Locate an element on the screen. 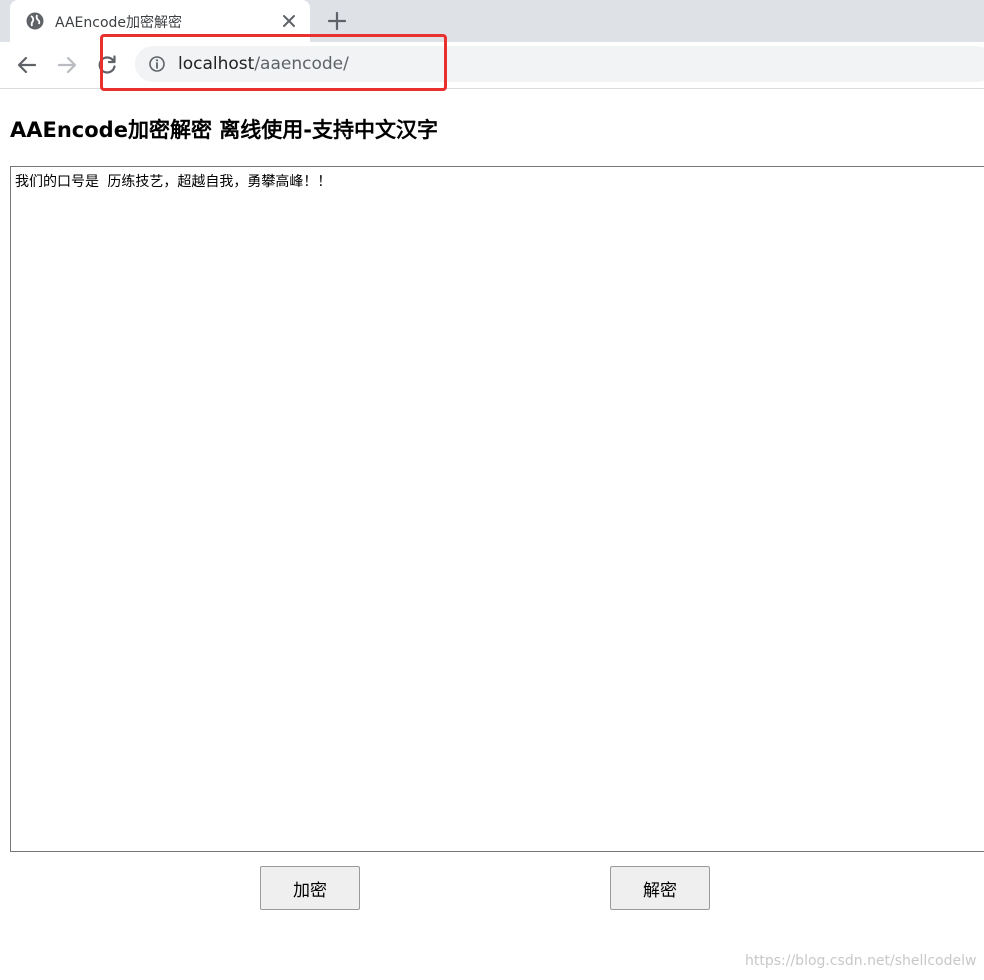 Image resolution: width=984 pixels, height=980 pixels. tab-title: AAEncode加密解密 is located at coordinates (119, 23).